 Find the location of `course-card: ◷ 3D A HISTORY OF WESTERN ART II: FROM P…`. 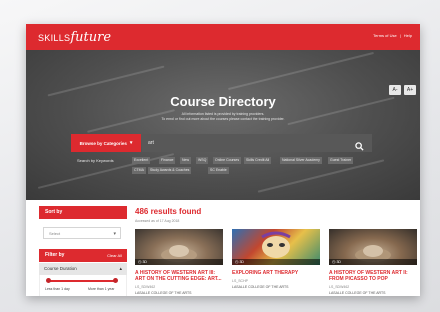

course-card: ◷ 3D A HISTORY OF WESTERN ART II: FROM P… is located at coordinates (373, 262).